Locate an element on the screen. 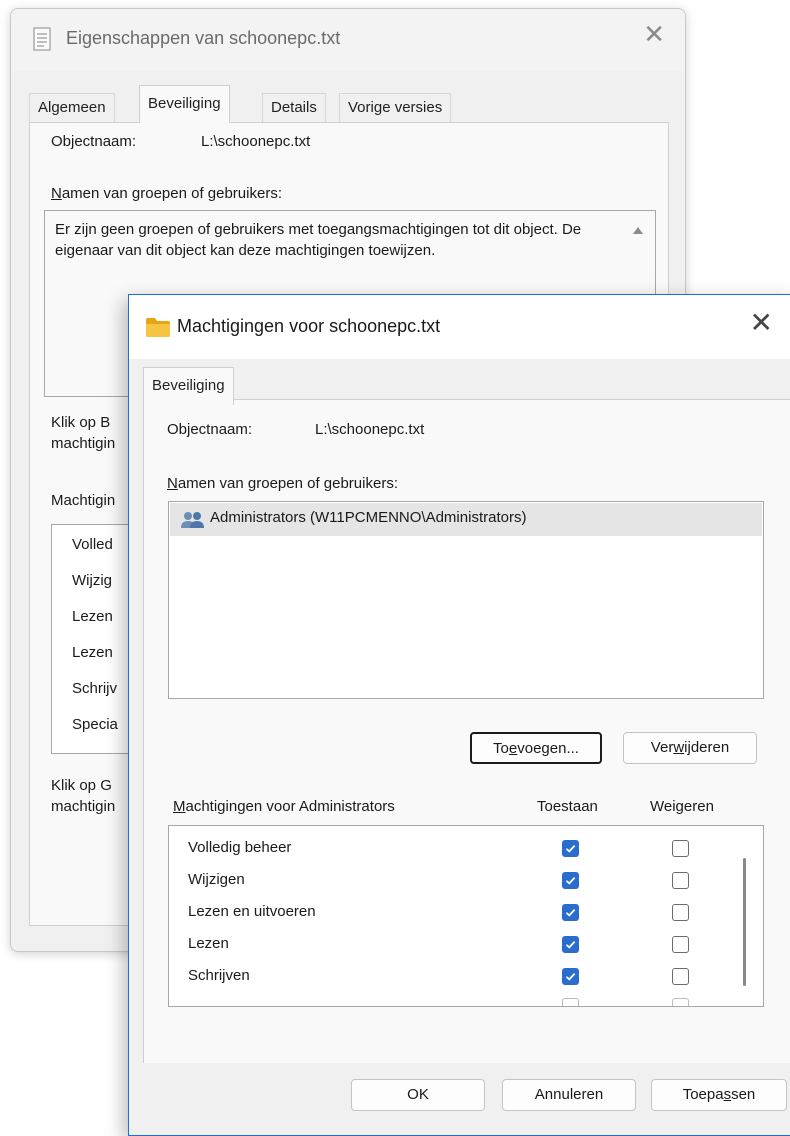 The width and height of the screenshot is (790, 1136). permissions-titlebar: Machtigingen voor schoonepc.txt ✕ is located at coordinates (459, 327).